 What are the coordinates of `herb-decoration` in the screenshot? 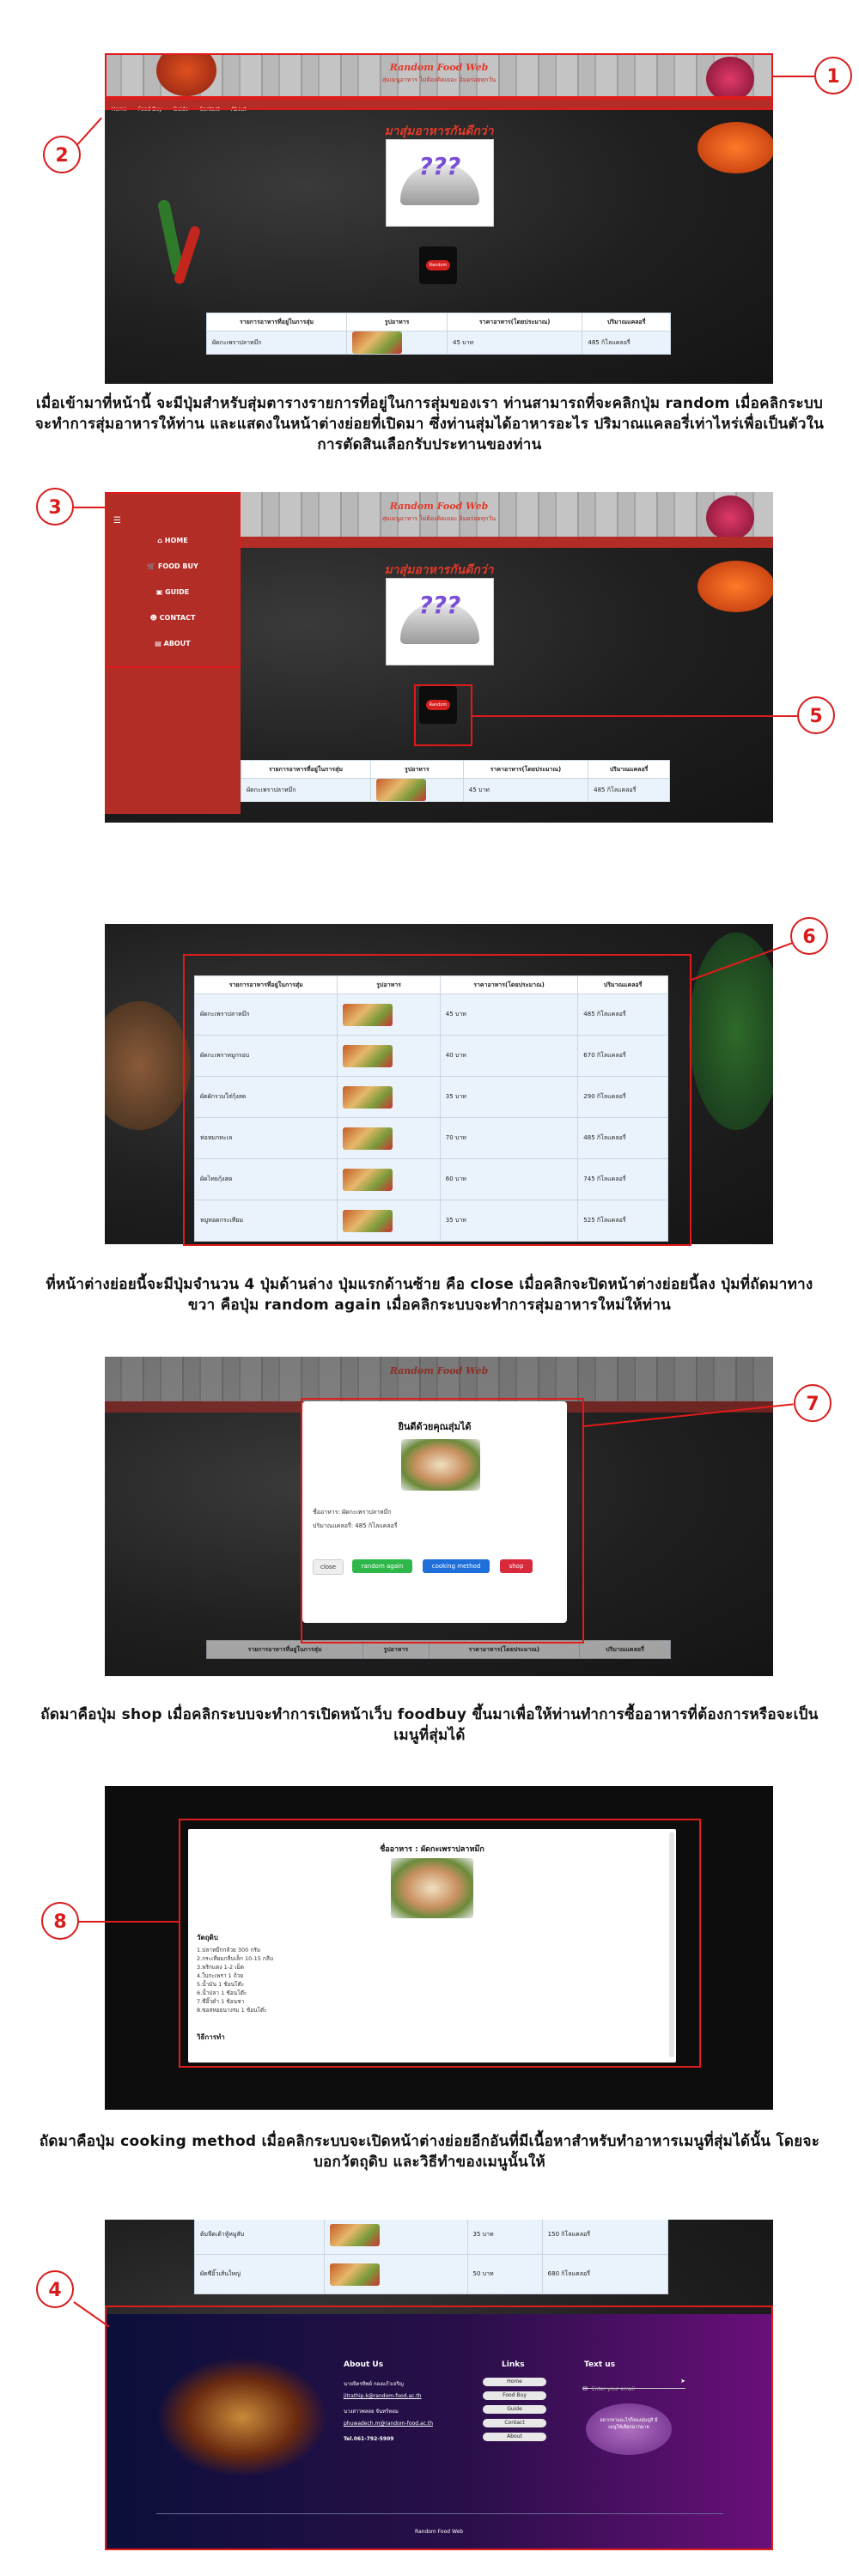 It's located at (731, 1031).